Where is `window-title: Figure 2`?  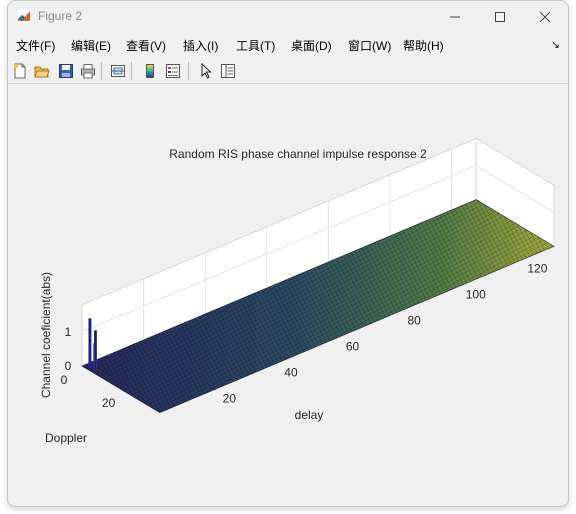 window-title: Figure 2 is located at coordinates (60, 16).